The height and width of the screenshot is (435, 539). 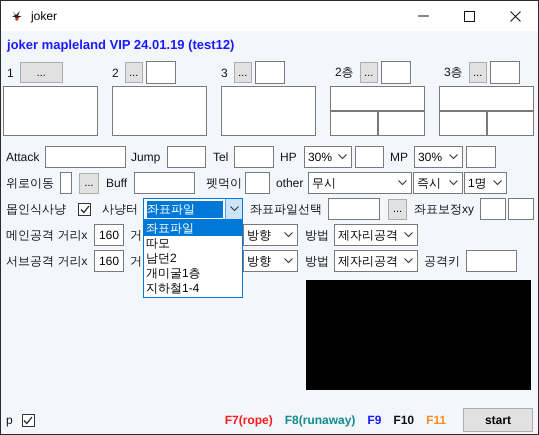 I want to click on dropdown: 무시, so click(x=360, y=183).